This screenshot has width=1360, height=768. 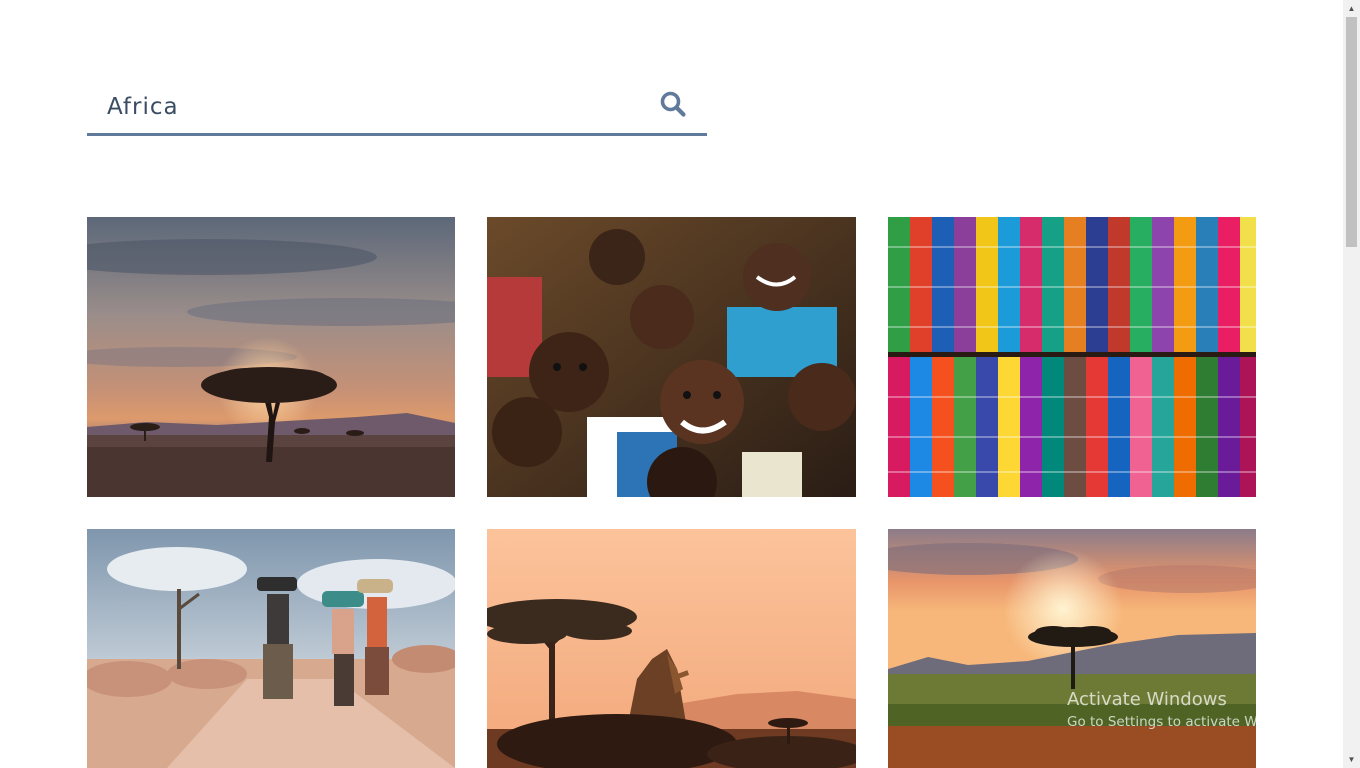 I want to click on arrow-up-icon: ▲, so click(x=1351, y=8).